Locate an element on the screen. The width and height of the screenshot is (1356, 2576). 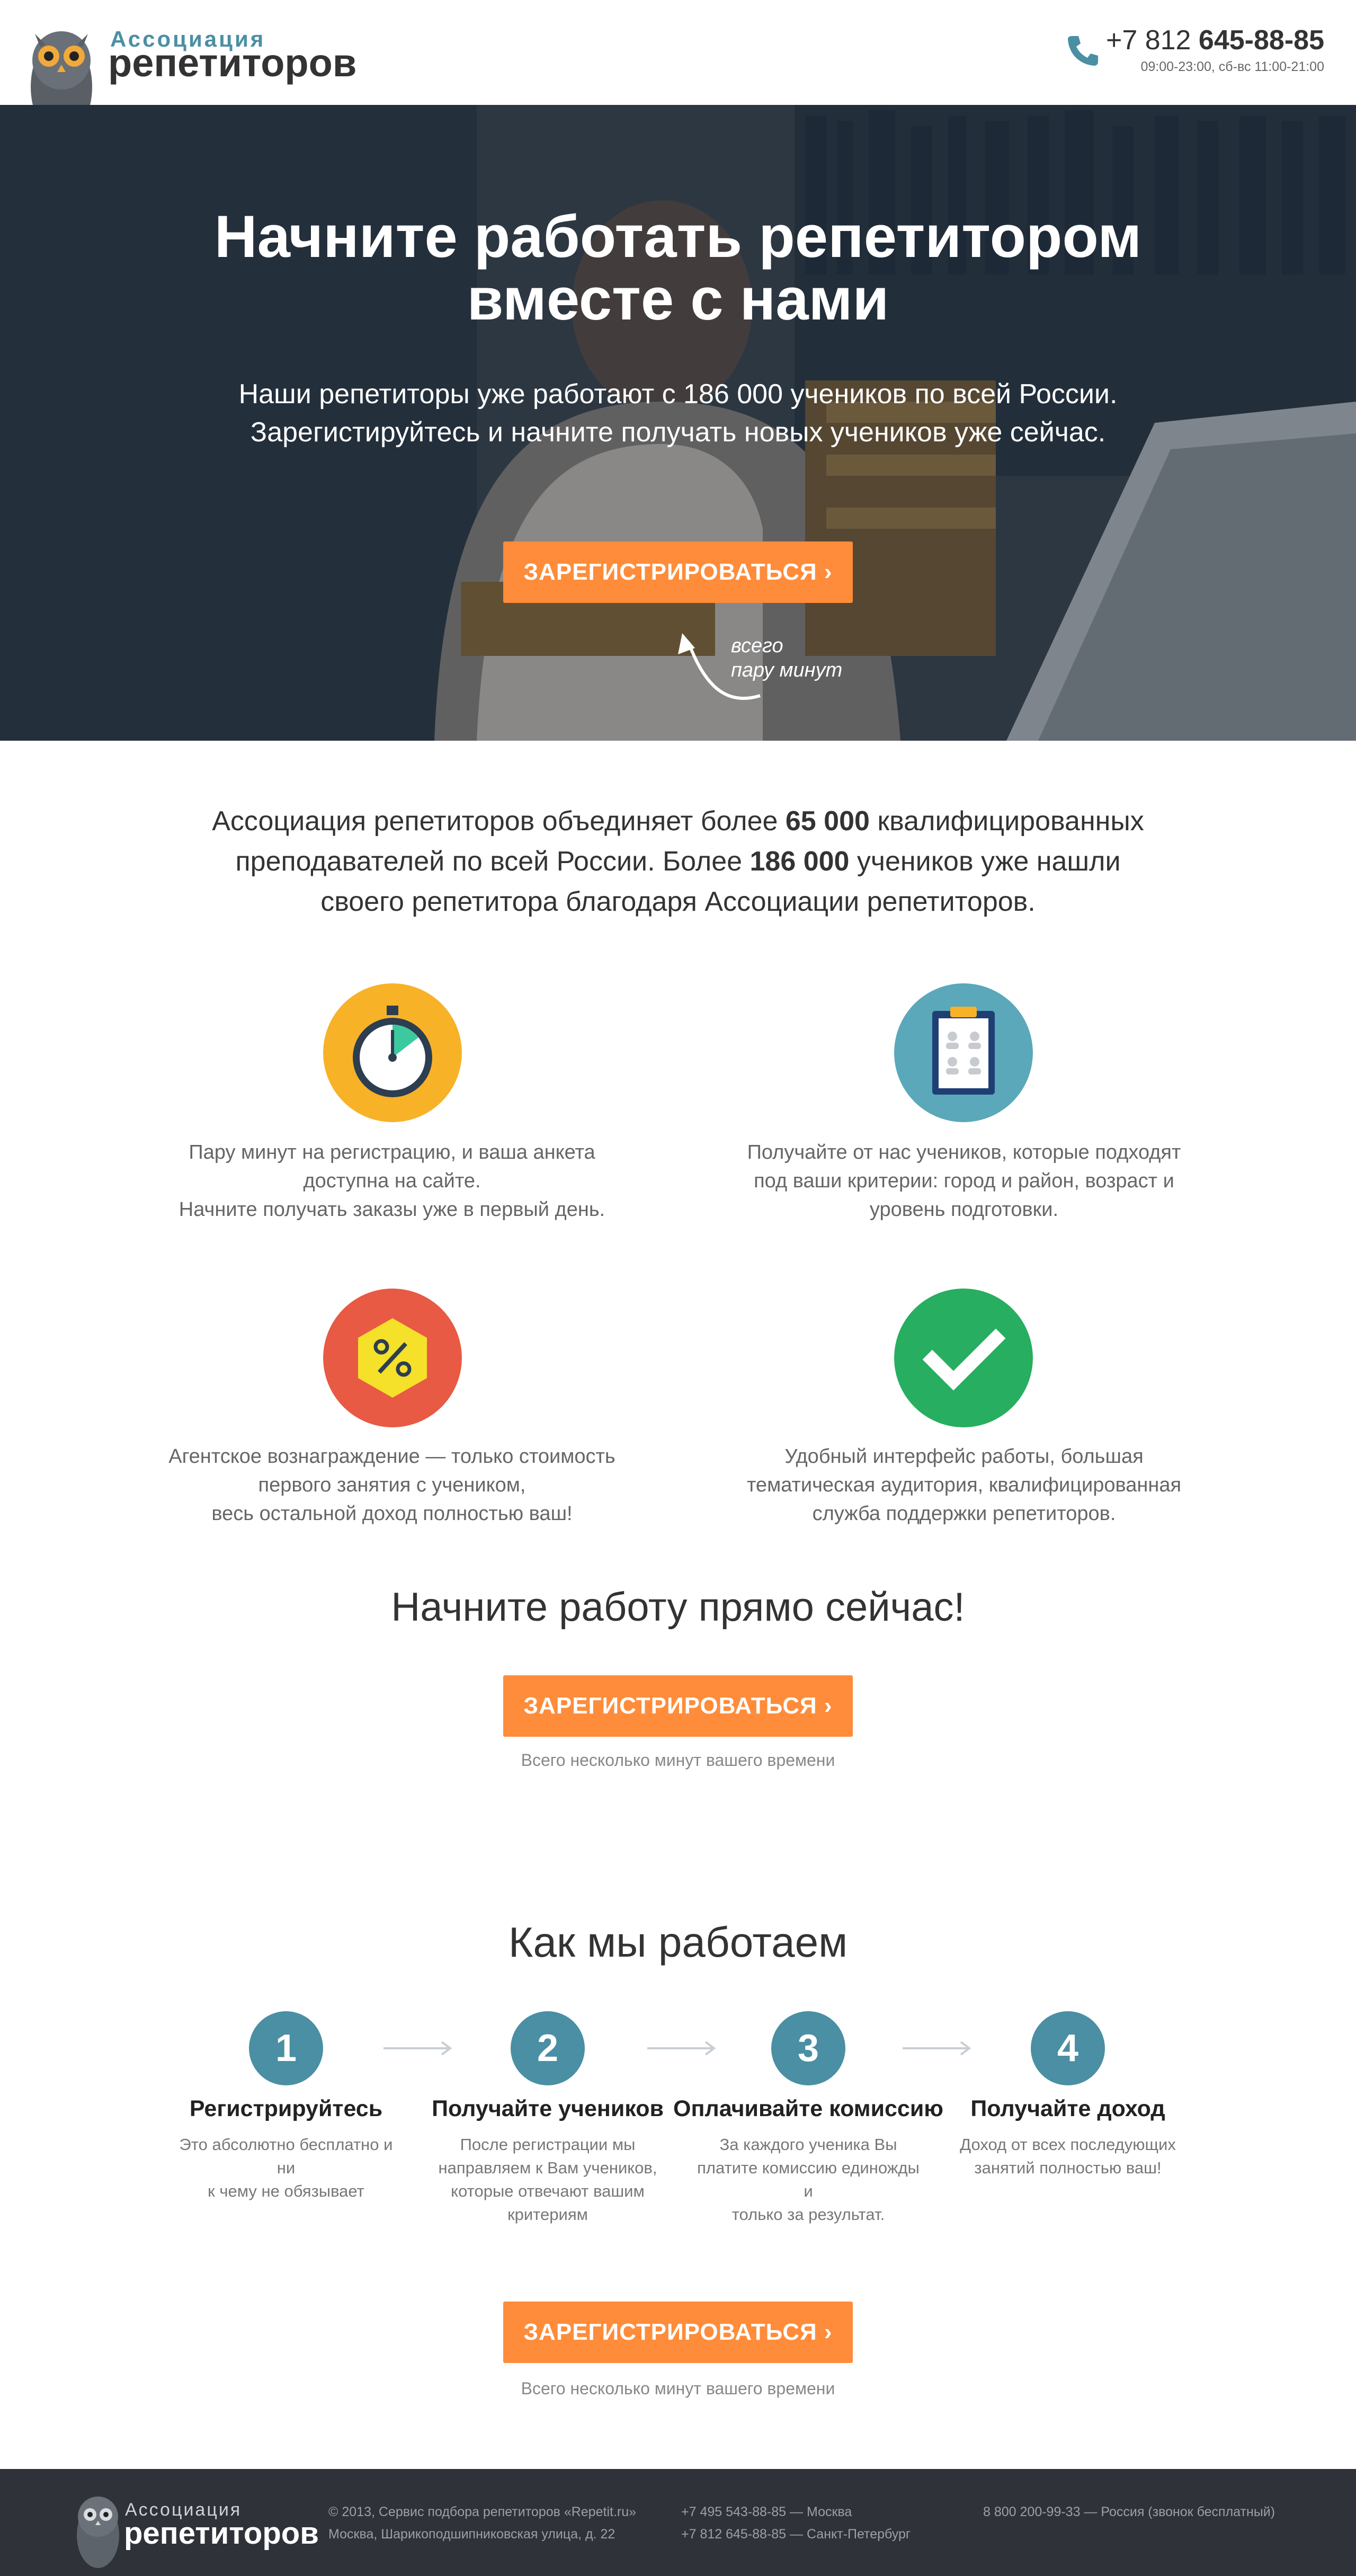
step-4-title: Получайте доход is located at coordinates (1067, 2108).